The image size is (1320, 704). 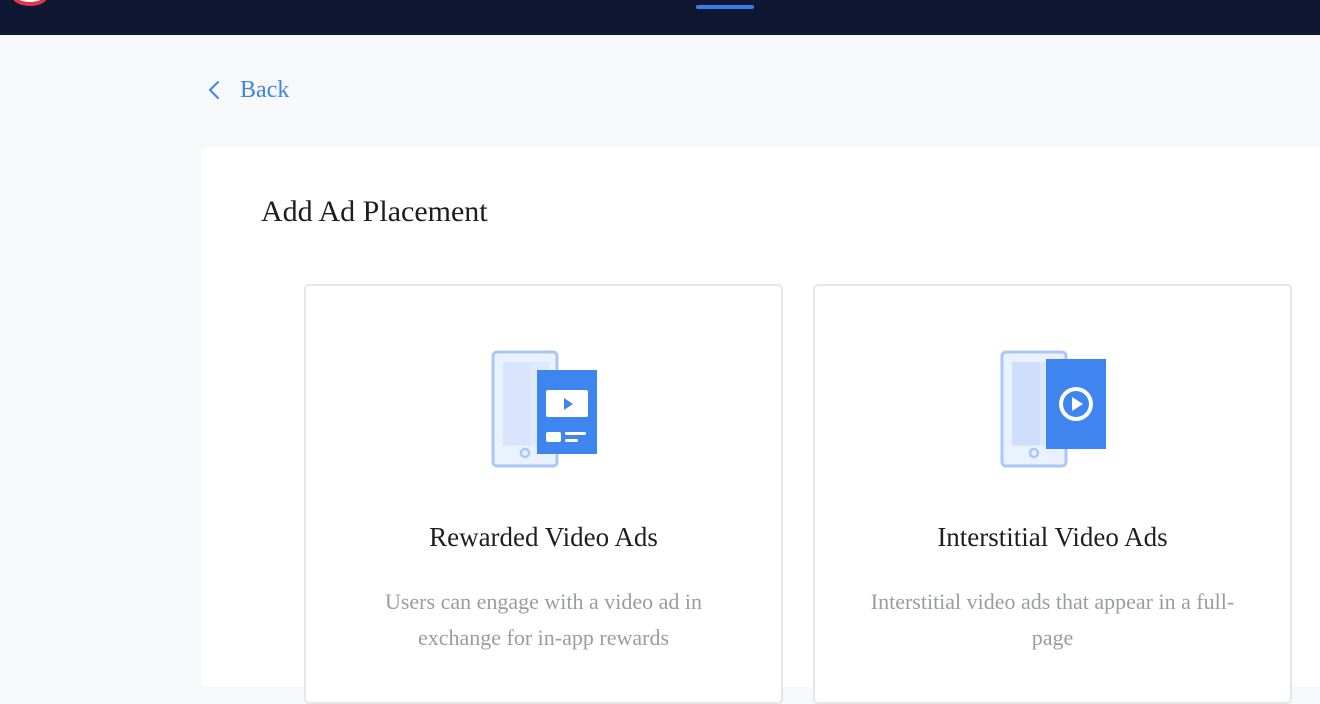 What do you see at coordinates (374, 211) in the screenshot?
I see `page-title: Add Ad Placement` at bounding box center [374, 211].